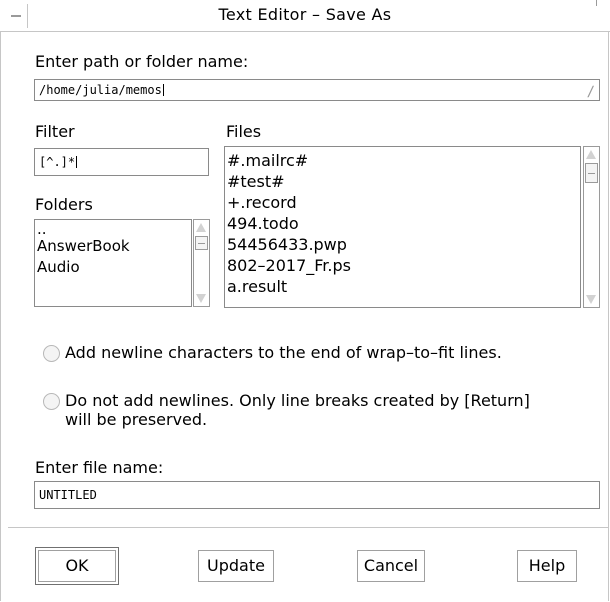 The width and height of the screenshot is (610, 602). Describe the element at coordinates (317, 90) in the screenshot. I see `path-input: /home/julia/memos ∕` at that location.